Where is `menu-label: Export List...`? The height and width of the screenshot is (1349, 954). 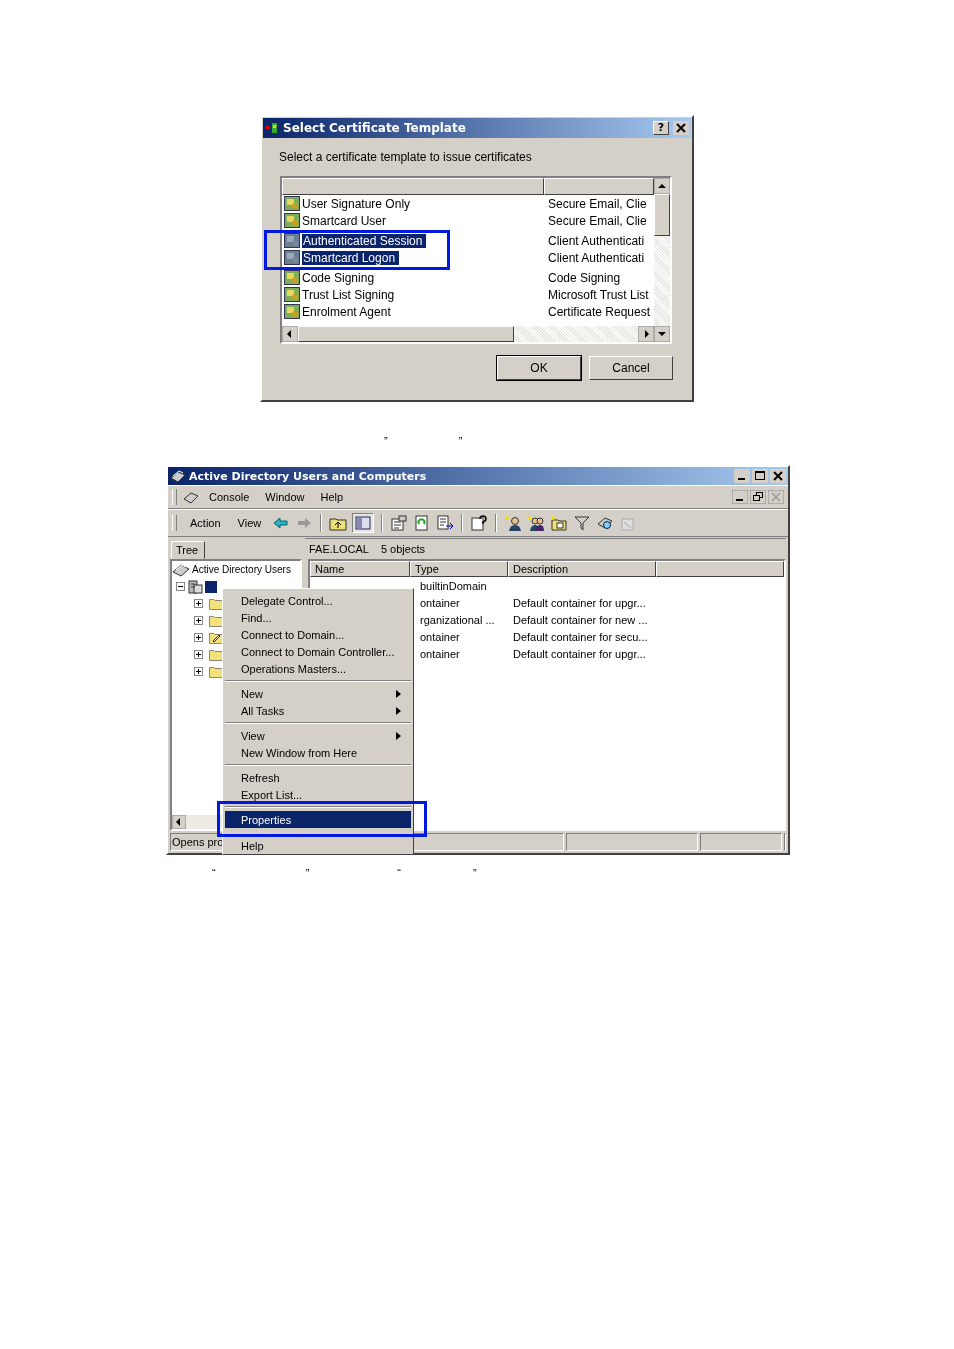 menu-label: Export List... is located at coordinates (272, 794).